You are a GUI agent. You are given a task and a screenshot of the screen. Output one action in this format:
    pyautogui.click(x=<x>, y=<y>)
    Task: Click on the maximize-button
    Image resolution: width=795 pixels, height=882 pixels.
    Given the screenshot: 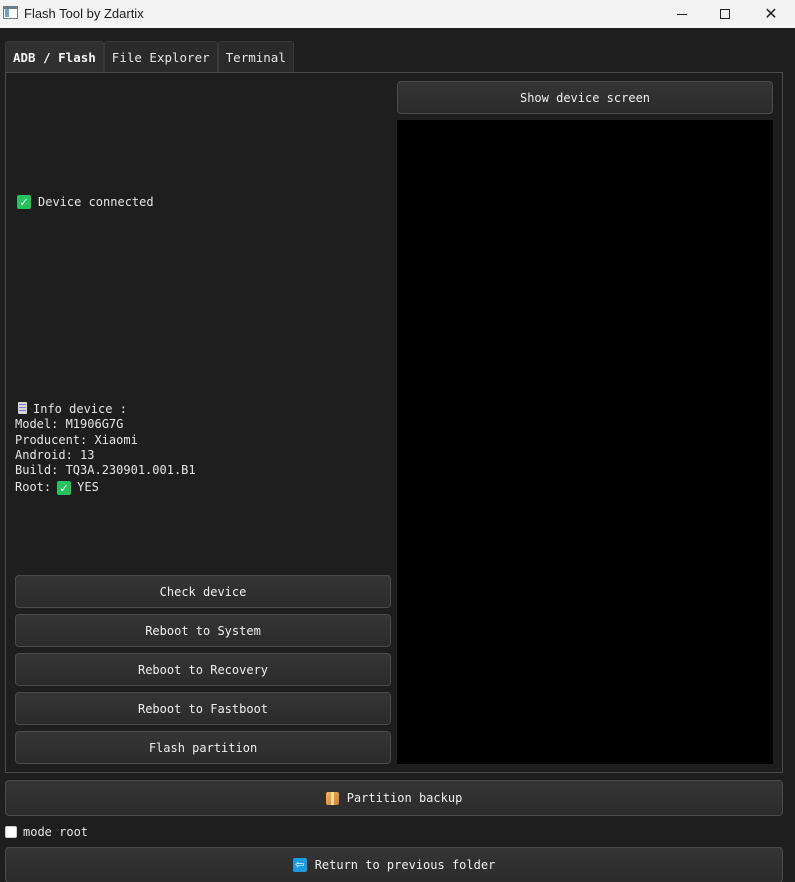 What is the action you would take?
    pyautogui.click(x=725, y=14)
    